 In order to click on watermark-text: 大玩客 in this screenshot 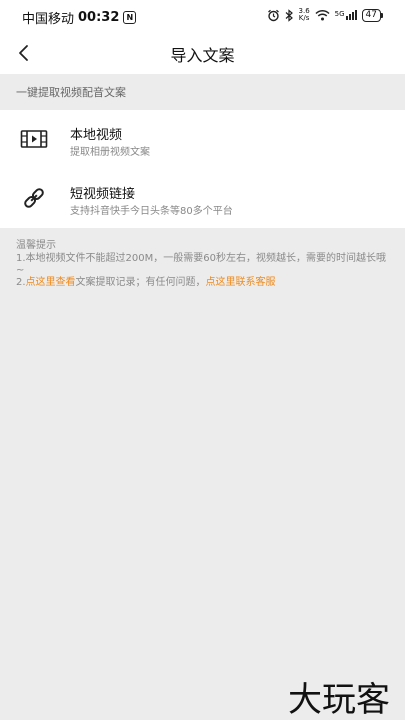, I will do `click(339, 699)`.